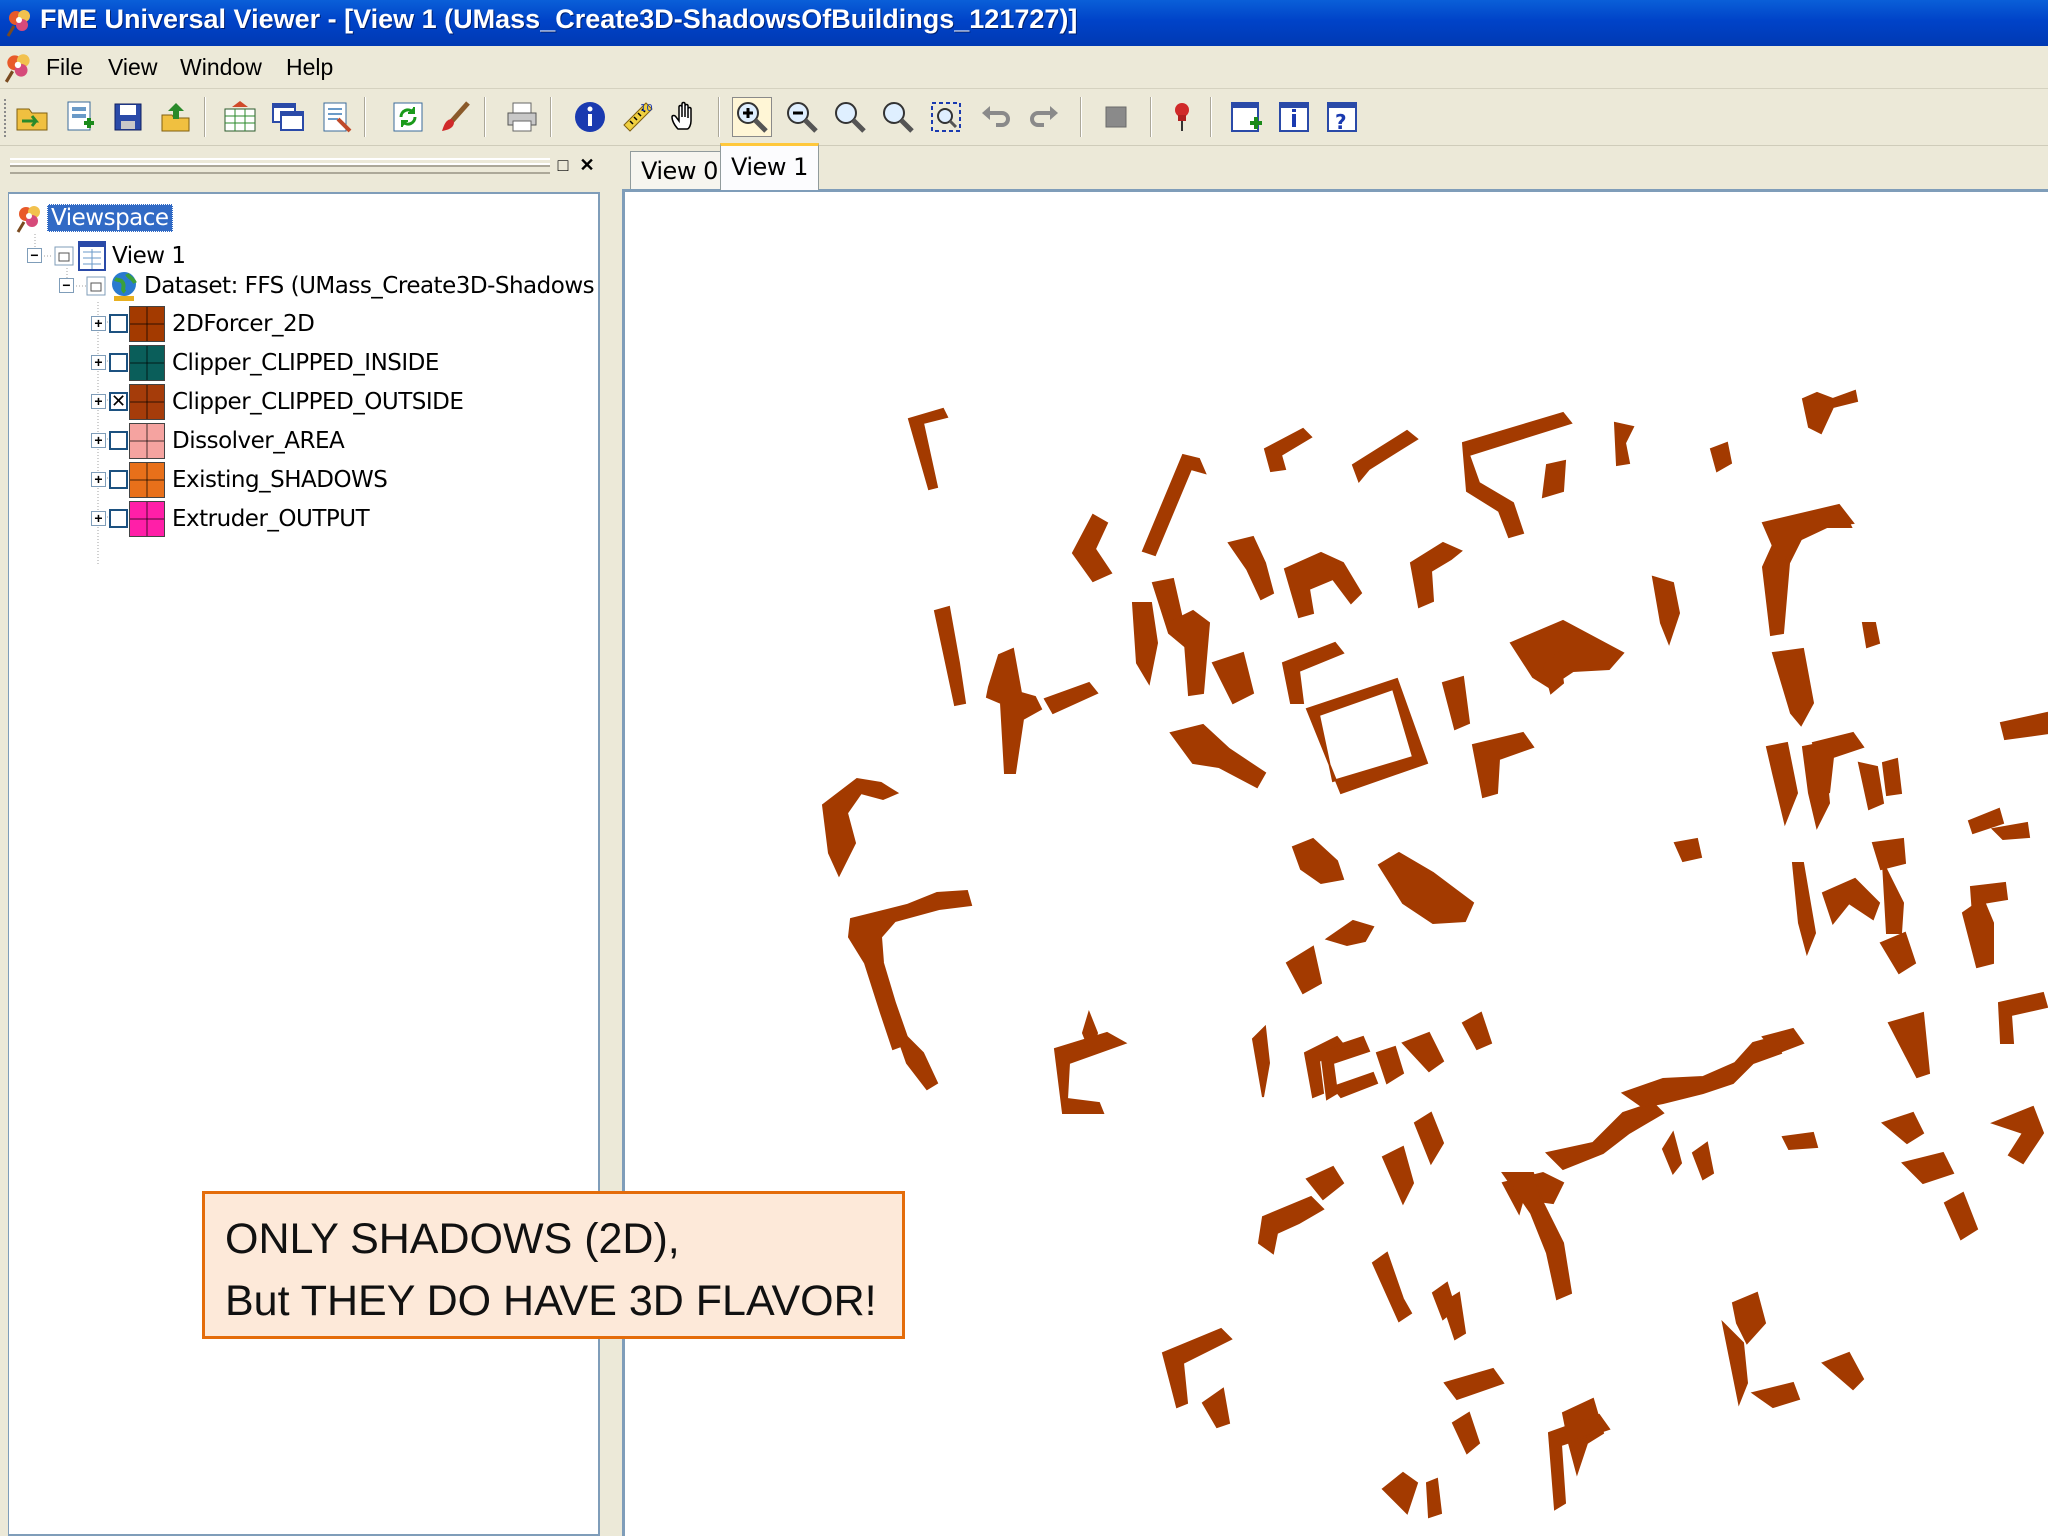 The image size is (2048, 1536). Describe the element at coordinates (456, 117) in the screenshot. I see `brush-icon` at that location.